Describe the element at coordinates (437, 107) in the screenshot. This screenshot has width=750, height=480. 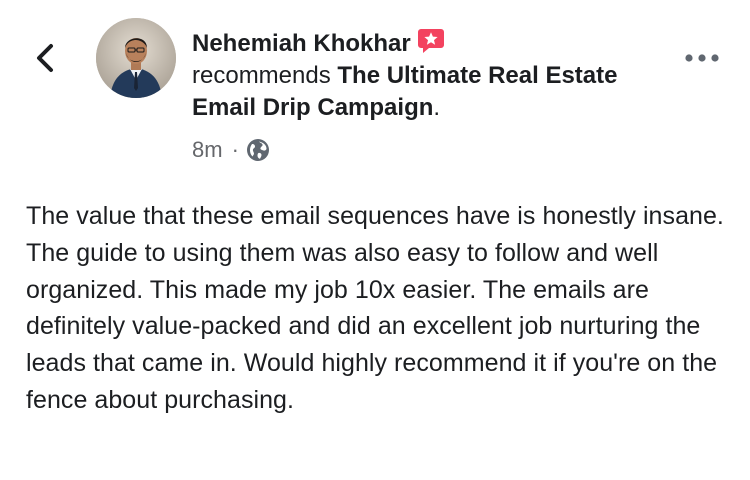
I see `page-suffix: .` at that location.